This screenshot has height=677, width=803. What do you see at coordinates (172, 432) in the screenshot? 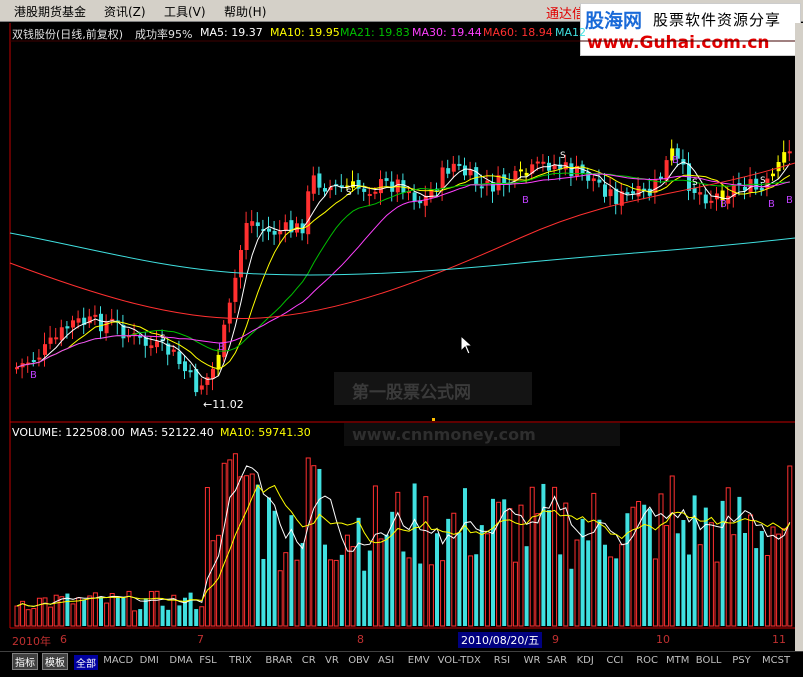
I see `volume-ma5-label: MA5: 52122.40` at bounding box center [172, 432].